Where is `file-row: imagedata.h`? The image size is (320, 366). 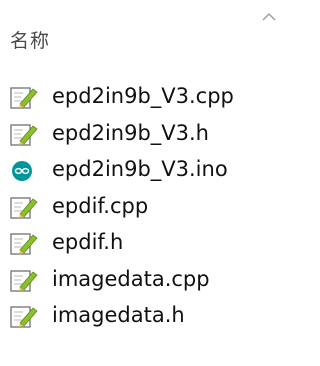
file-row: imagedata.h is located at coordinates (147, 315).